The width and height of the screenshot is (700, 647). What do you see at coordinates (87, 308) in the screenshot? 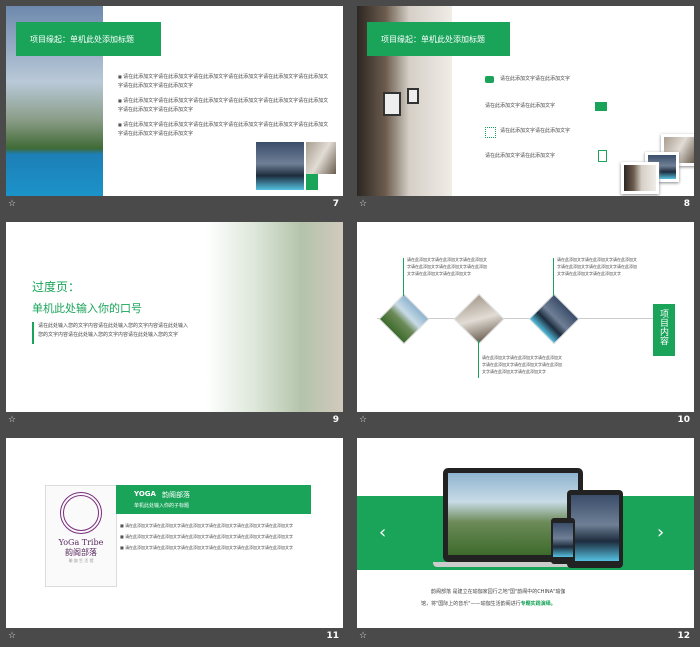
I see `subheading: 单机此处输入你的口号` at bounding box center [87, 308].